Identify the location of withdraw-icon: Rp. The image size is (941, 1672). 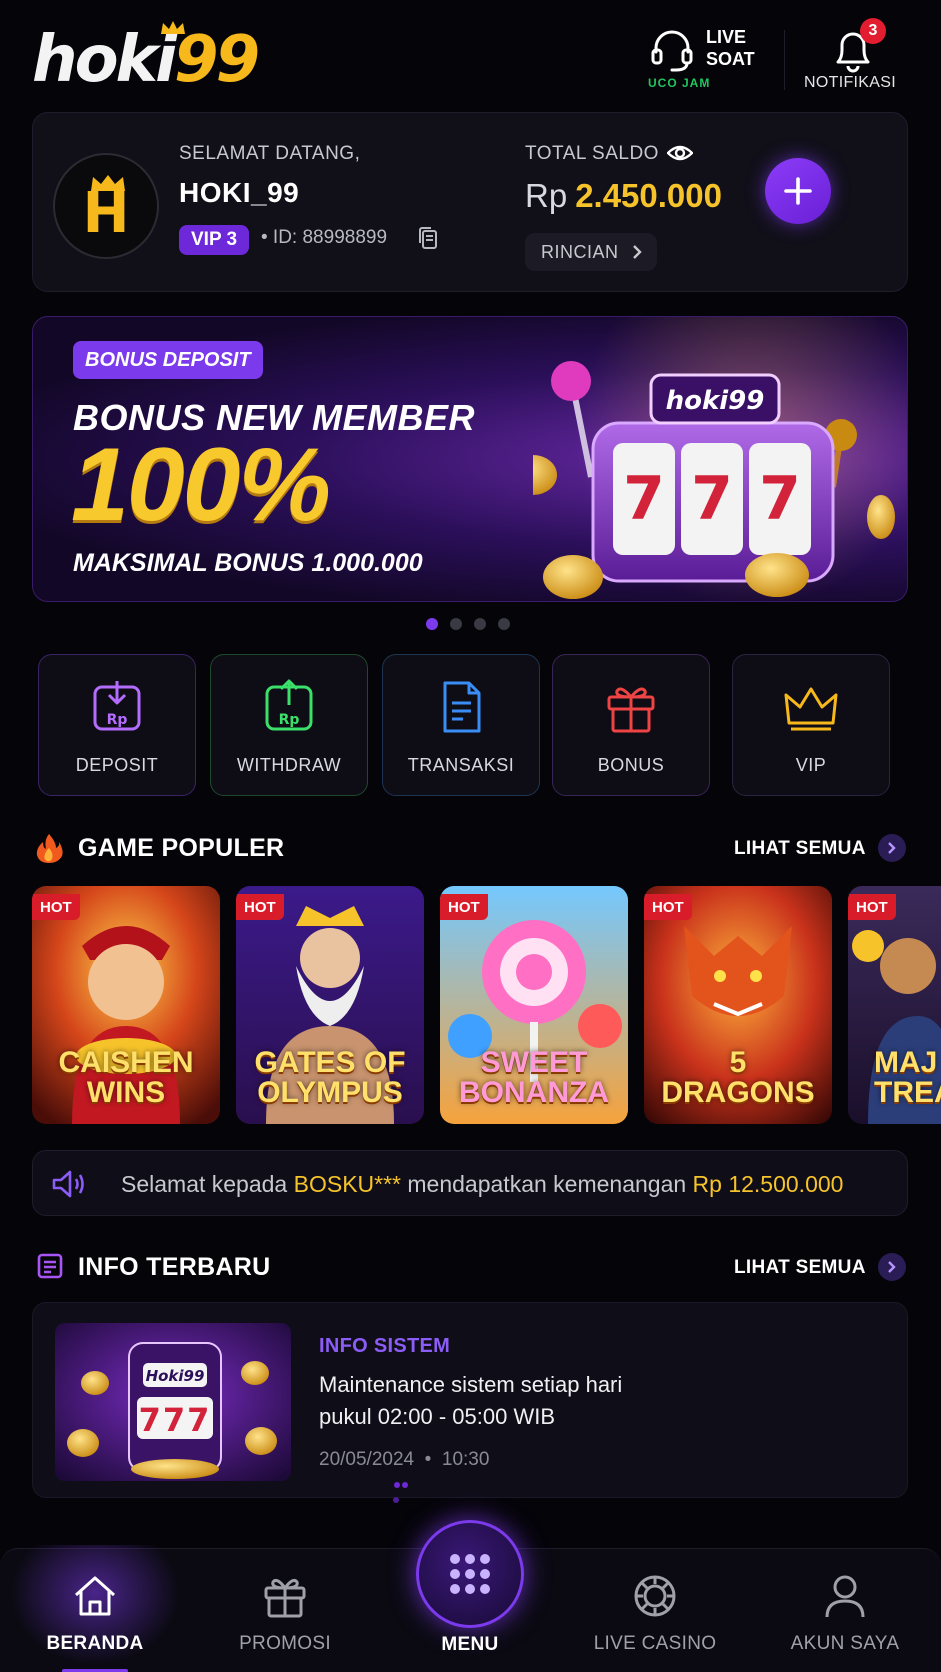
(289, 705).